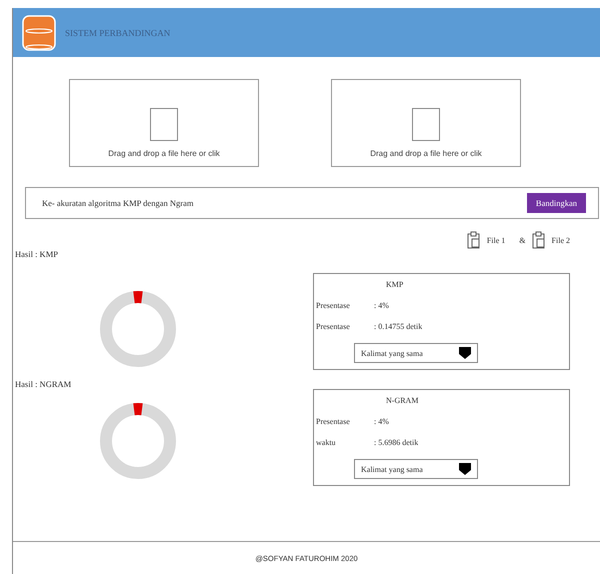  What do you see at coordinates (326, 442) in the screenshot?
I see `field-label: waktu` at bounding box center [326, 442].